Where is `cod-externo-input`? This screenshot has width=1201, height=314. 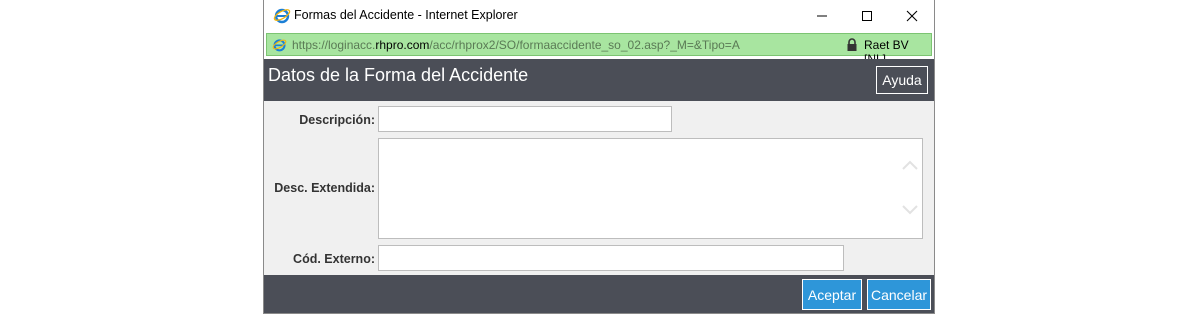 cod-externo-input is located at coordinates (611, 258).